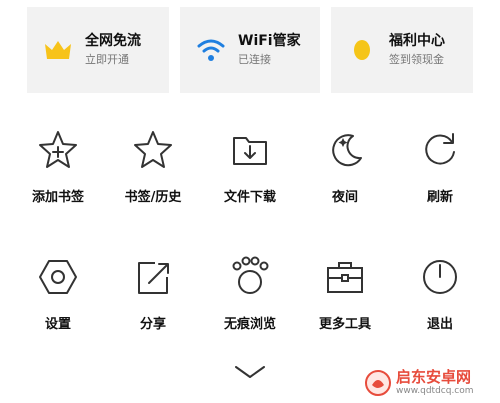 Image resolution: width=500 pixels, height=403 pixels. I want to click on welfare-center-card: 福利中心 签到领现金, so click(402, 50).